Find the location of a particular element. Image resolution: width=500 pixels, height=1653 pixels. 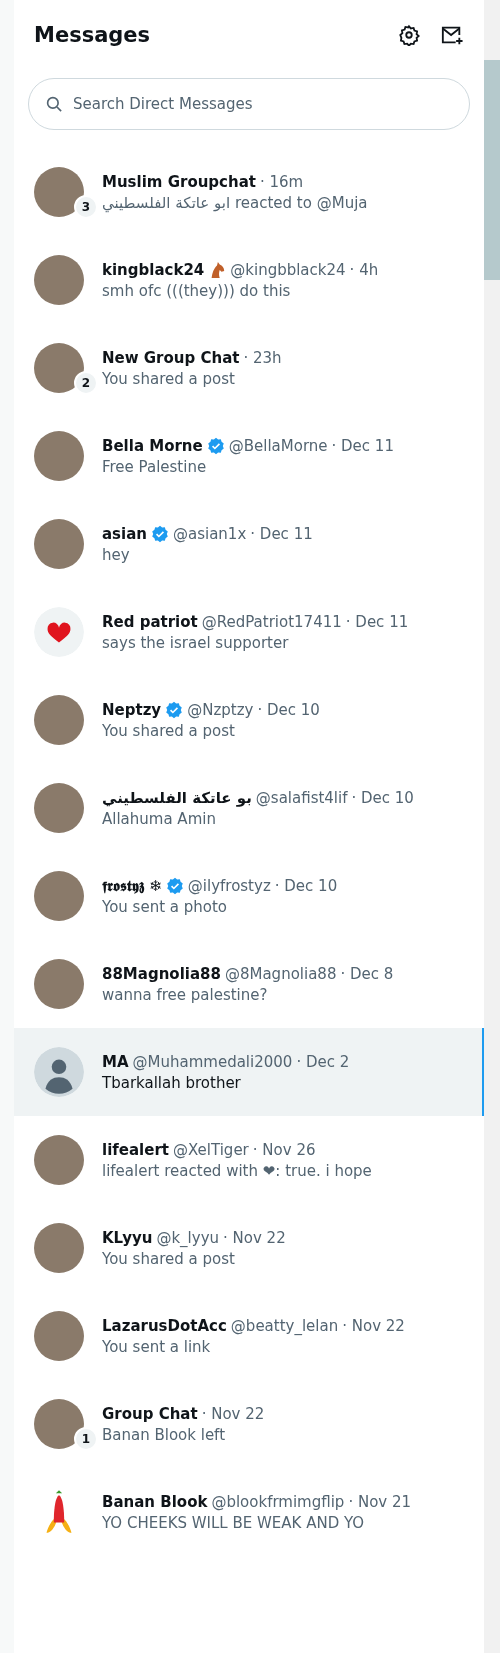

user-handle: @beatty_lelan is located at coordinates (284, 1325).